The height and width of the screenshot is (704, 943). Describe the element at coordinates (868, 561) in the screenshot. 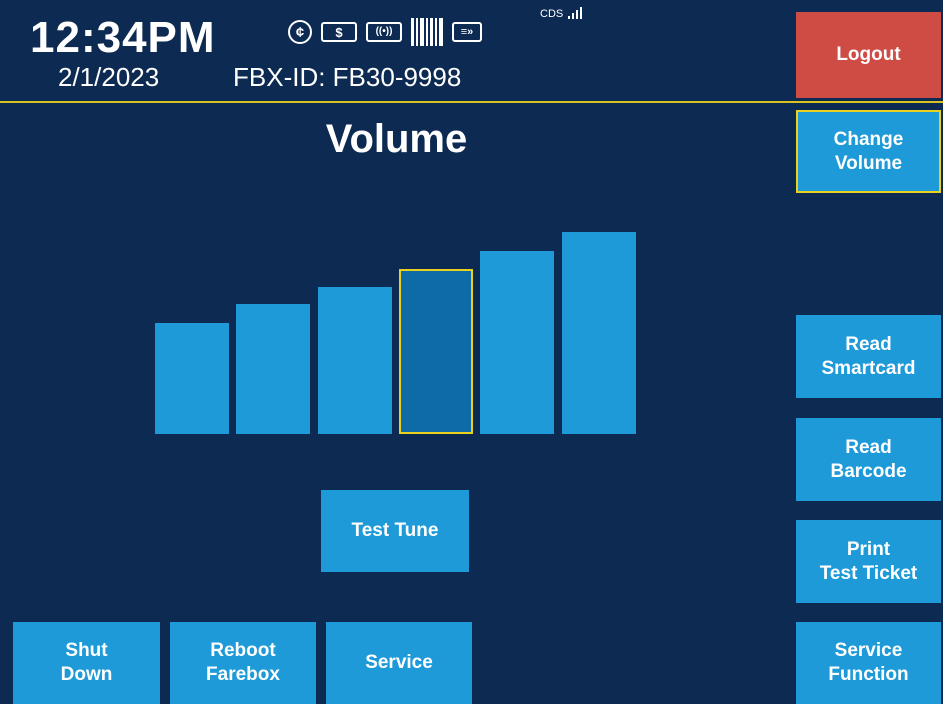

I see `print-test-ticket-button: Print Test Ticket` at that location.